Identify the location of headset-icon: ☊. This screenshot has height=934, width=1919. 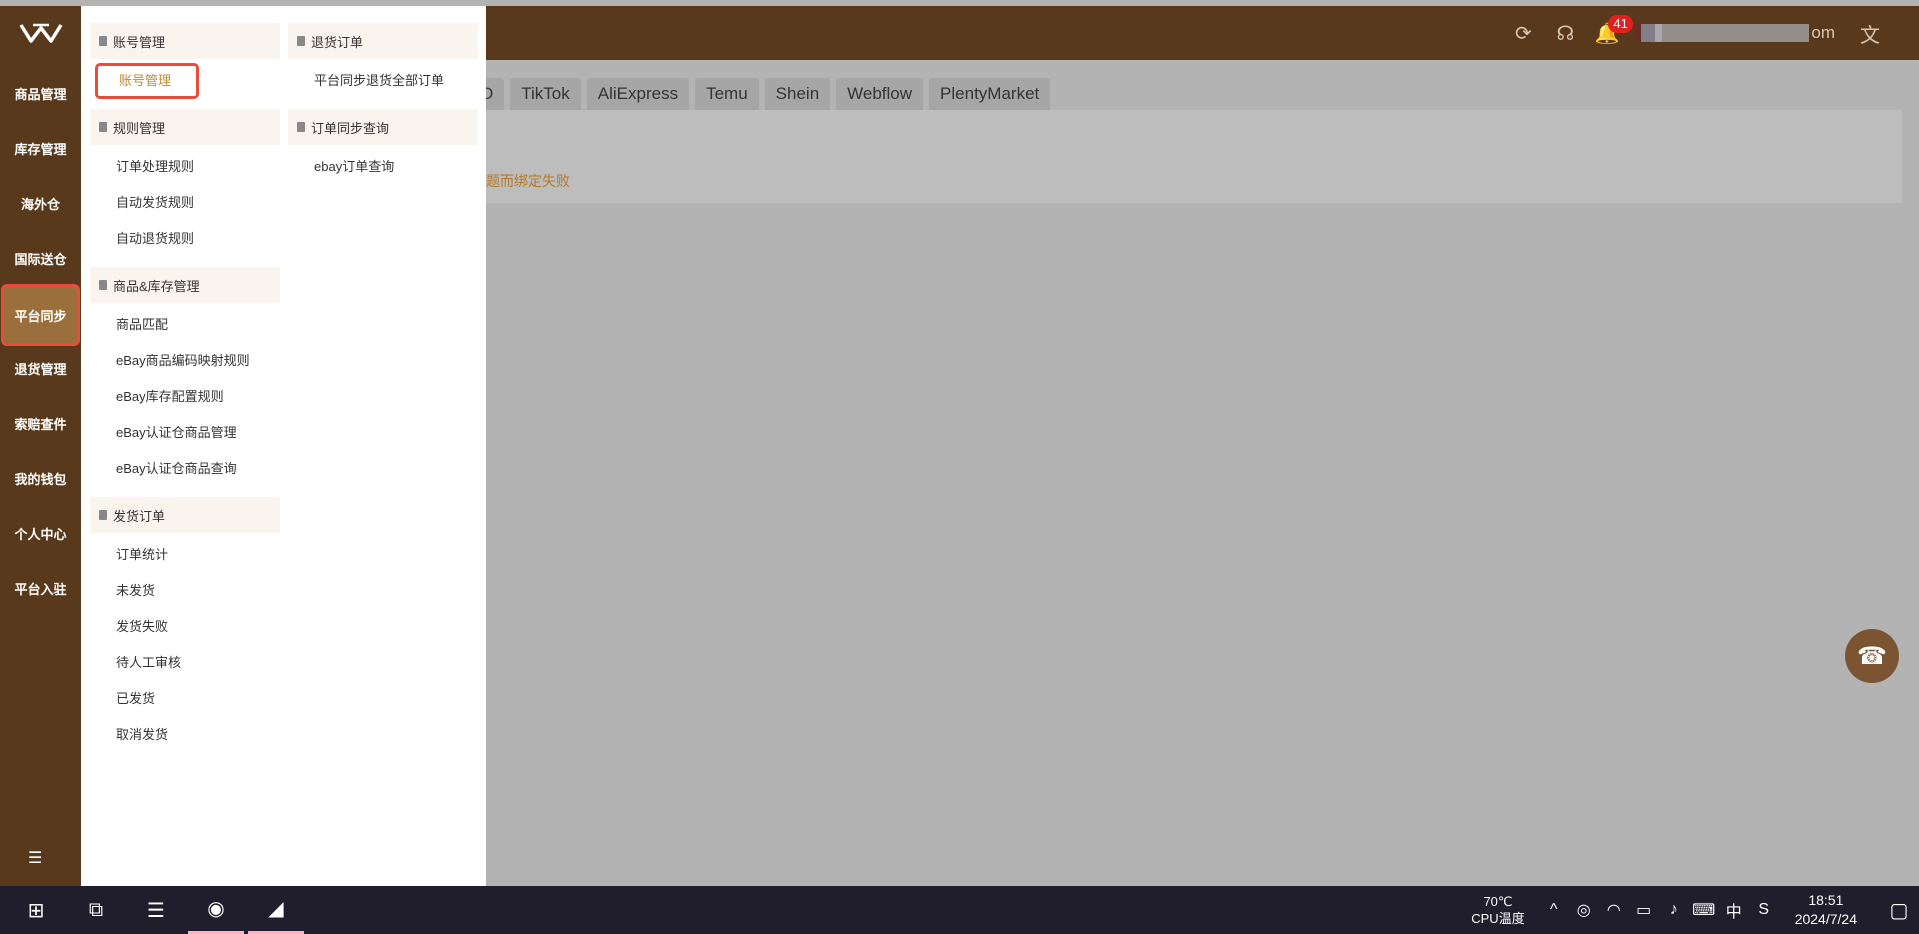
(1565, 33).